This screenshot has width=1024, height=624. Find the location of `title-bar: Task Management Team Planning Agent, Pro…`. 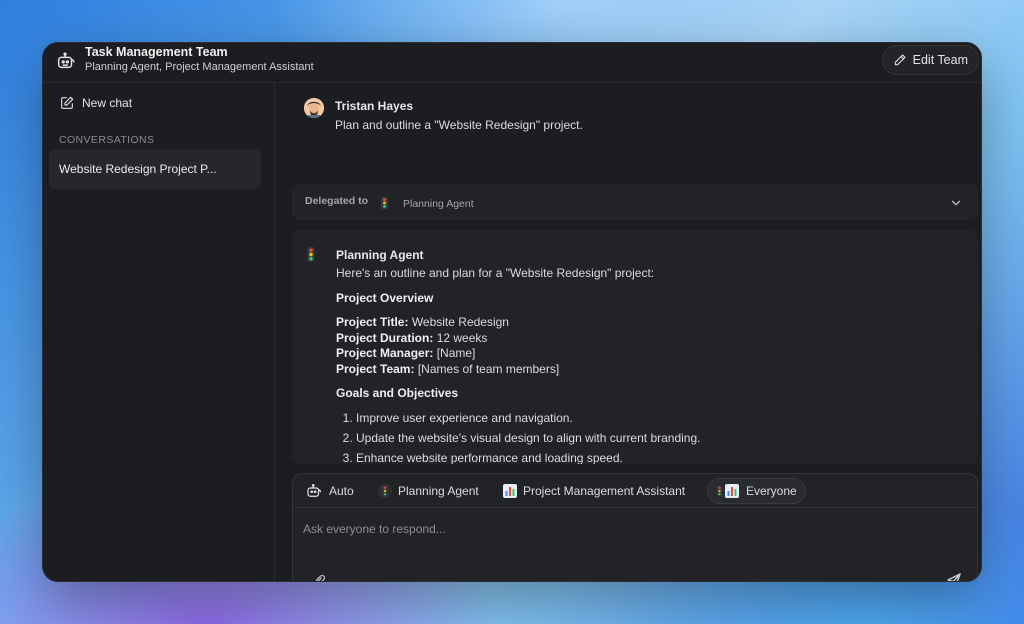

title-bar: Task Management Team Planning Agent, Pro… is located at coordinates (512, 63).